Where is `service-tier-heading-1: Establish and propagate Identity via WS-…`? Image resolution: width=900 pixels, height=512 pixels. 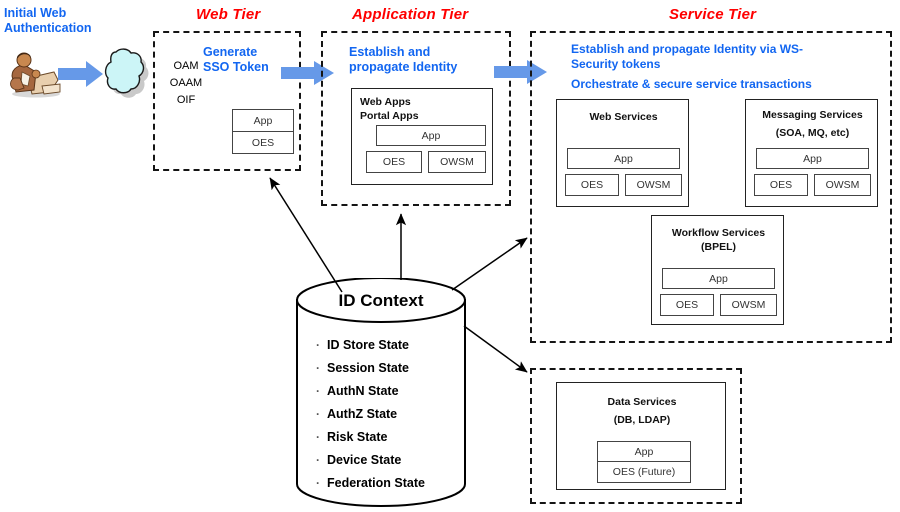
service-tier-heading-1: Establish and propagate Identity via WS-… is located at coordinates (730, 56).